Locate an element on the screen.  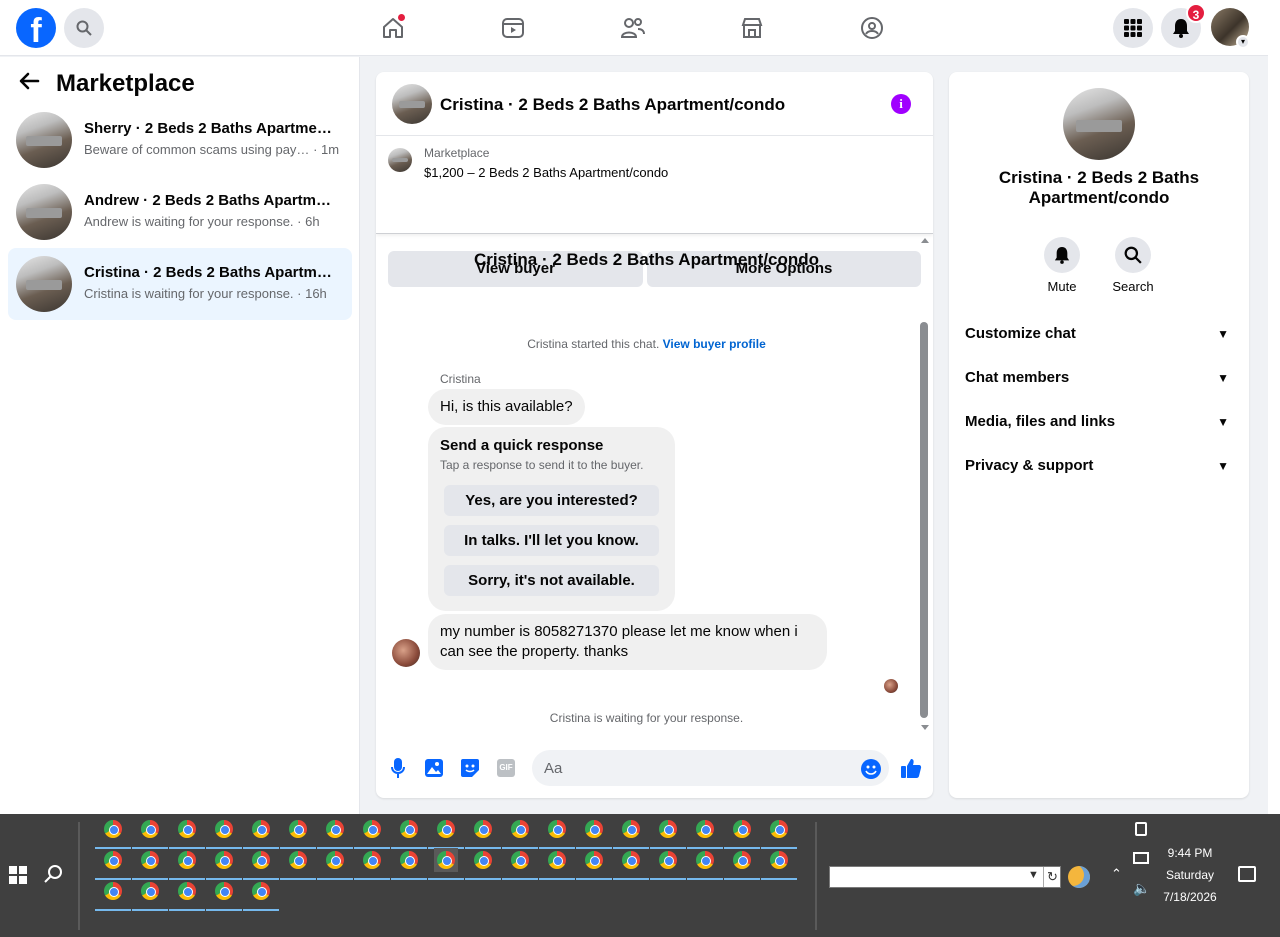
clock-date: 7/18/2026 is located at coordinates (1190, 897).